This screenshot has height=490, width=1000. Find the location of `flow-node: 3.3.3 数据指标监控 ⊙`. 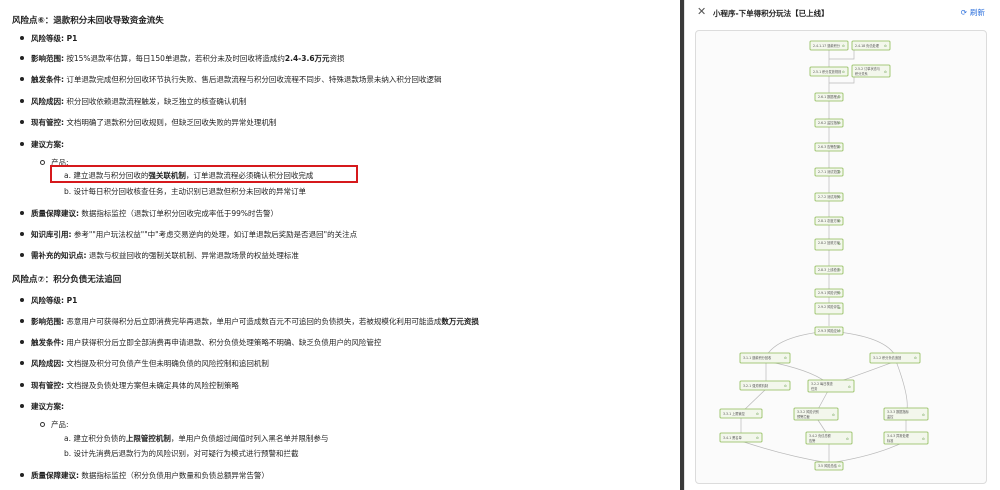

flow-node: 3.3.3 数据指标监控 ⊙ is located at coordinates (906, 414).